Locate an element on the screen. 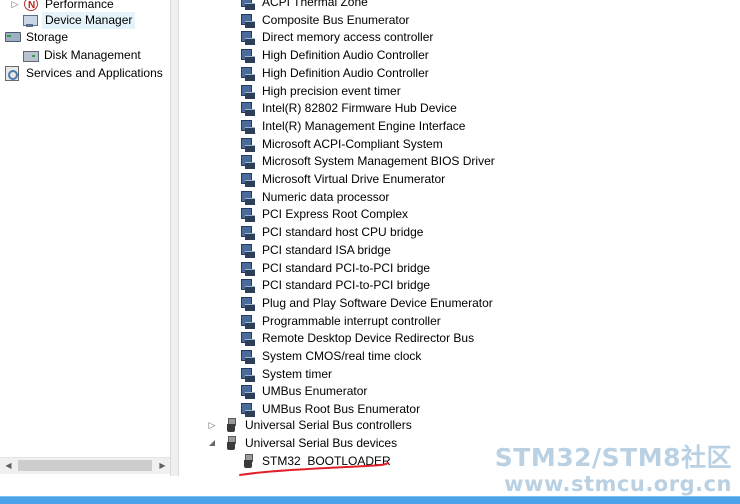 The height and width of the screenshot is (504, 740). device-label: System CMOS/real time clock is located at coordinates (342, 356).